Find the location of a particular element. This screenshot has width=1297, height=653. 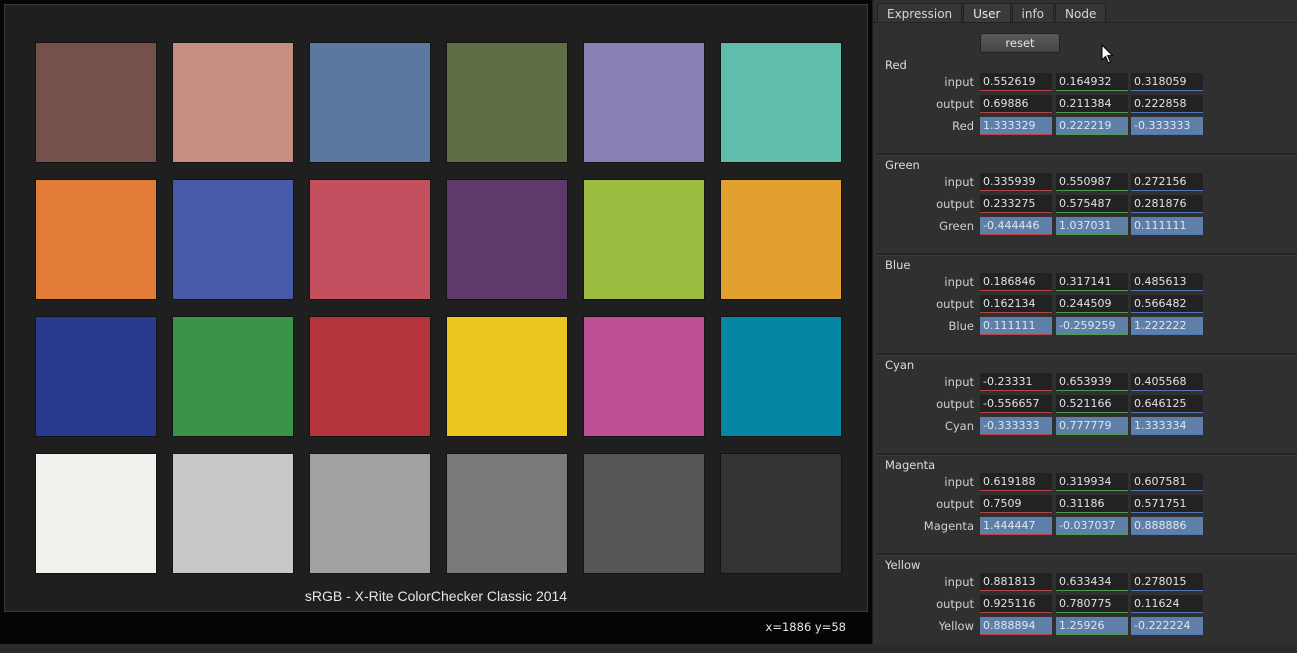

tab-node: Node is located at coordinates (1081, 13).